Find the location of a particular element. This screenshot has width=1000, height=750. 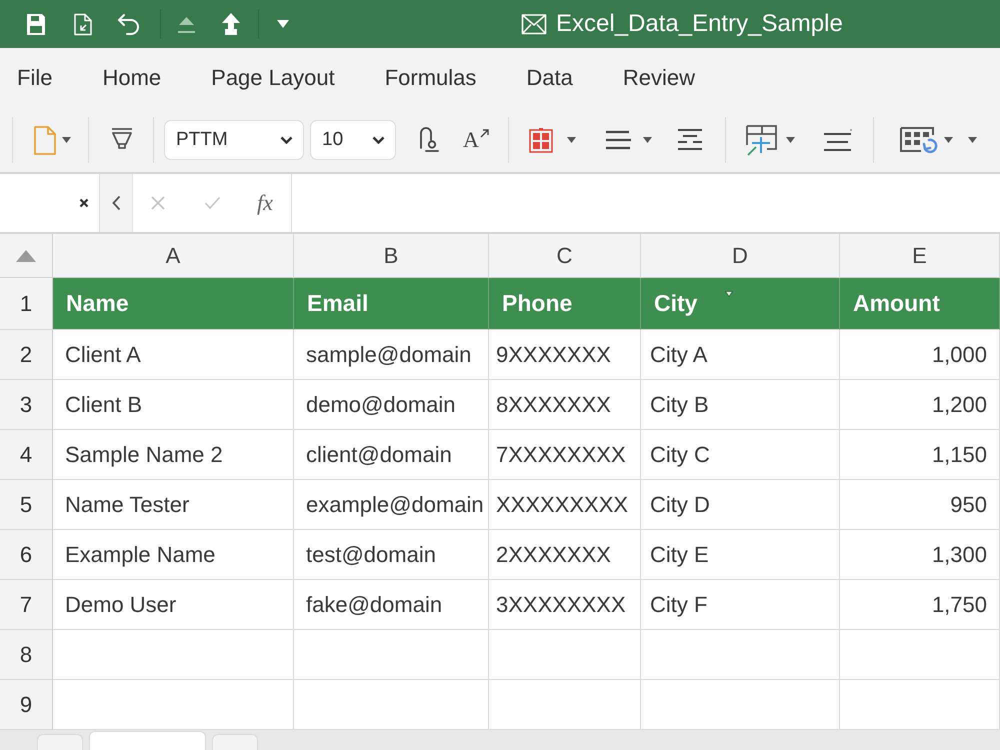

table-cell: 1,150 is located at coordinates (920, 455).